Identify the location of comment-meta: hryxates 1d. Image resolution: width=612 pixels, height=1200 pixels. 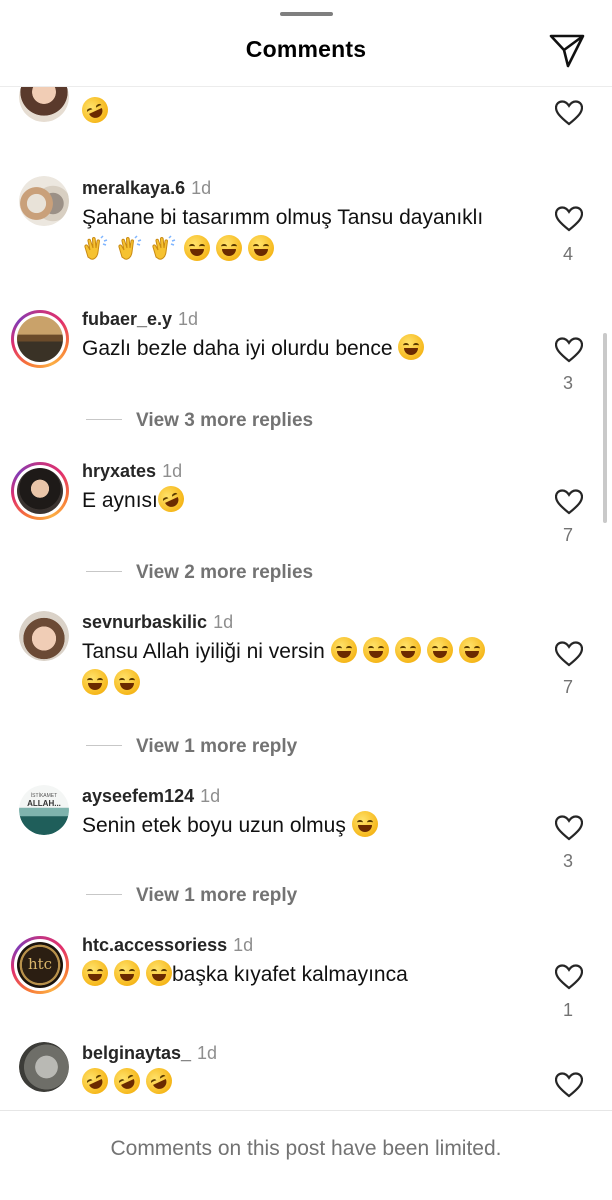
(132, 471).